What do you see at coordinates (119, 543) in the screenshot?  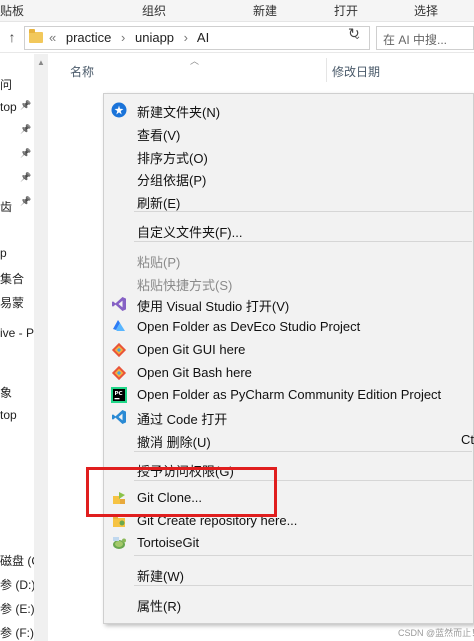 I see `tortoisegit-icon` at bounding box center [119, 543].